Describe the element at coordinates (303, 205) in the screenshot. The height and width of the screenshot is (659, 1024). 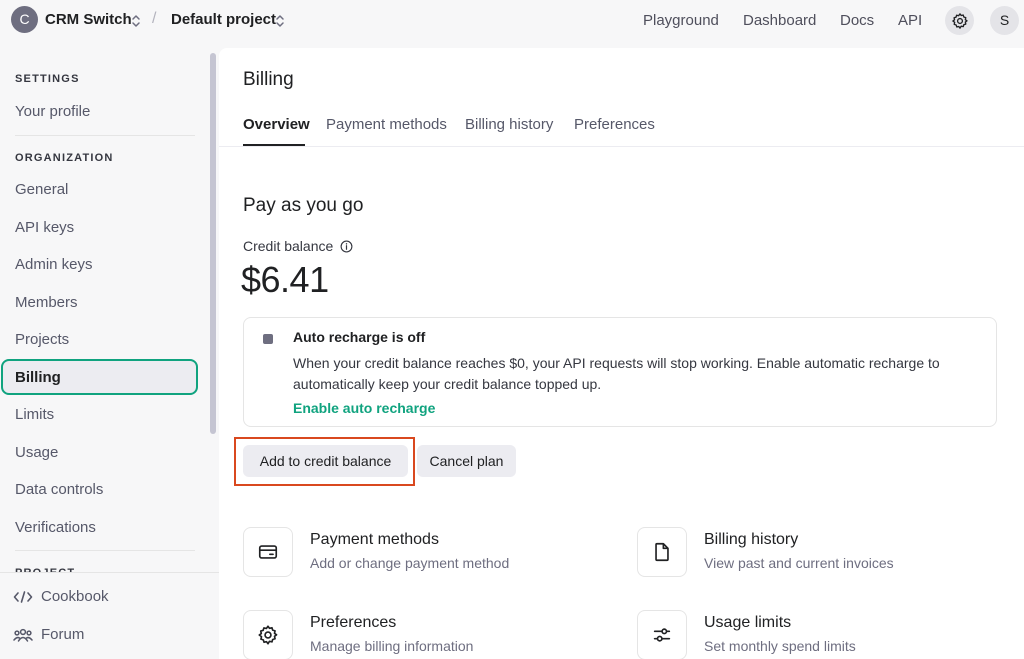
I see `section-title: Pay as you go` at that location.